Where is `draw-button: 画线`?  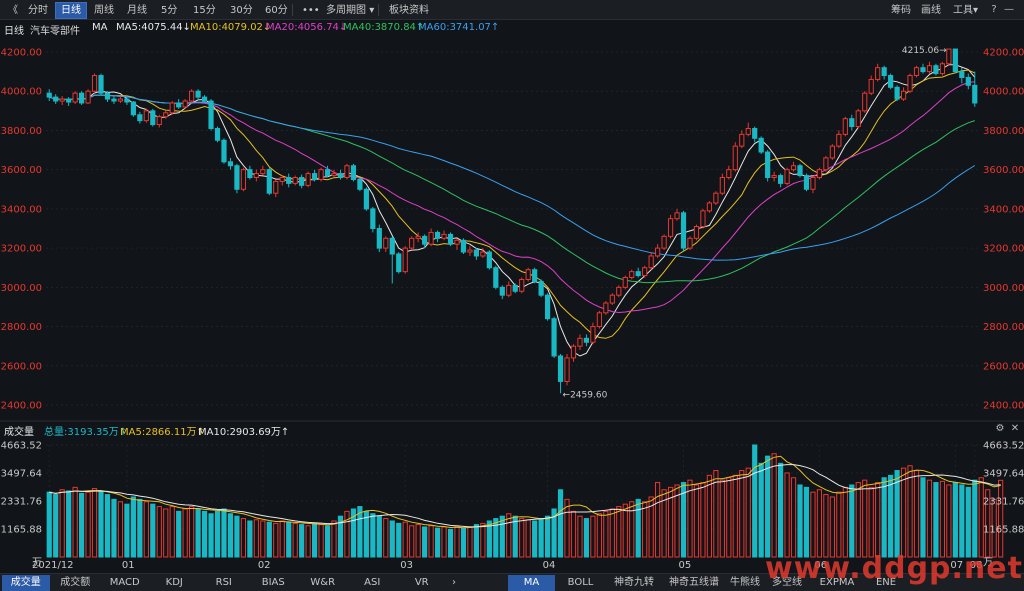 draw-button: 画线 is located at coordinates (931, 10).